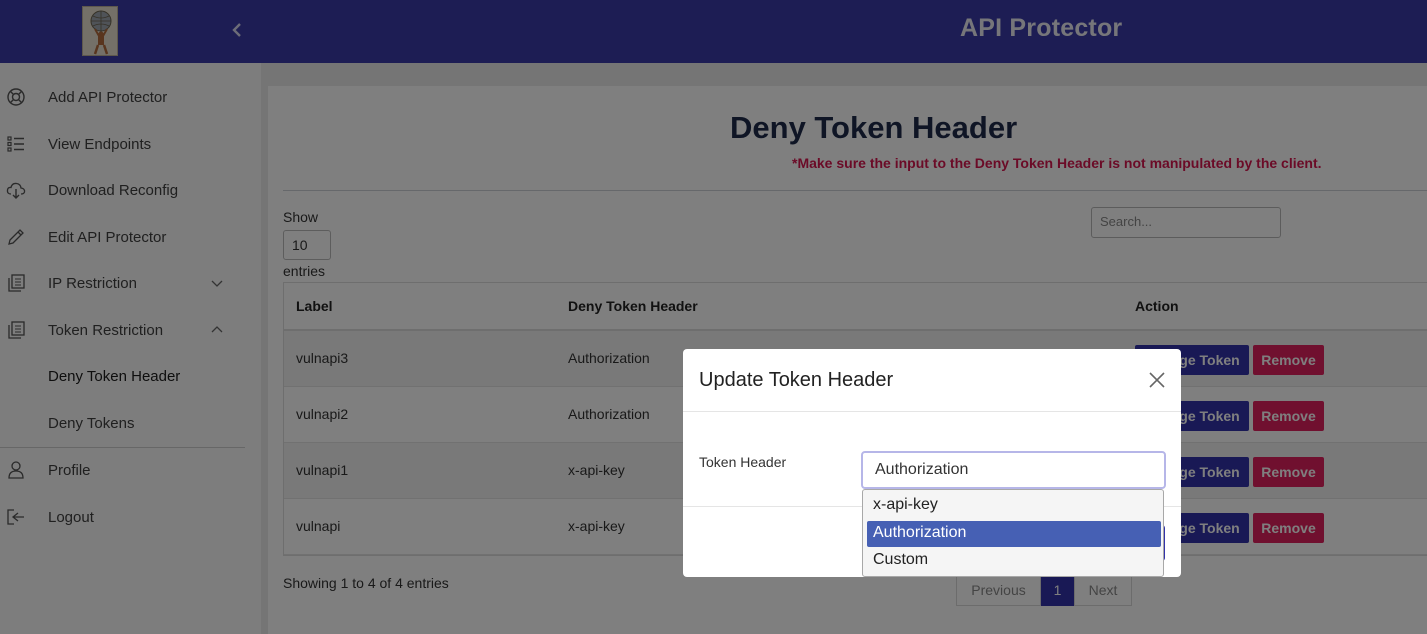 Image resolution: width=1427 pixels, height=634 pixels. I want to click on modal-header-divider, so click(932, 411).